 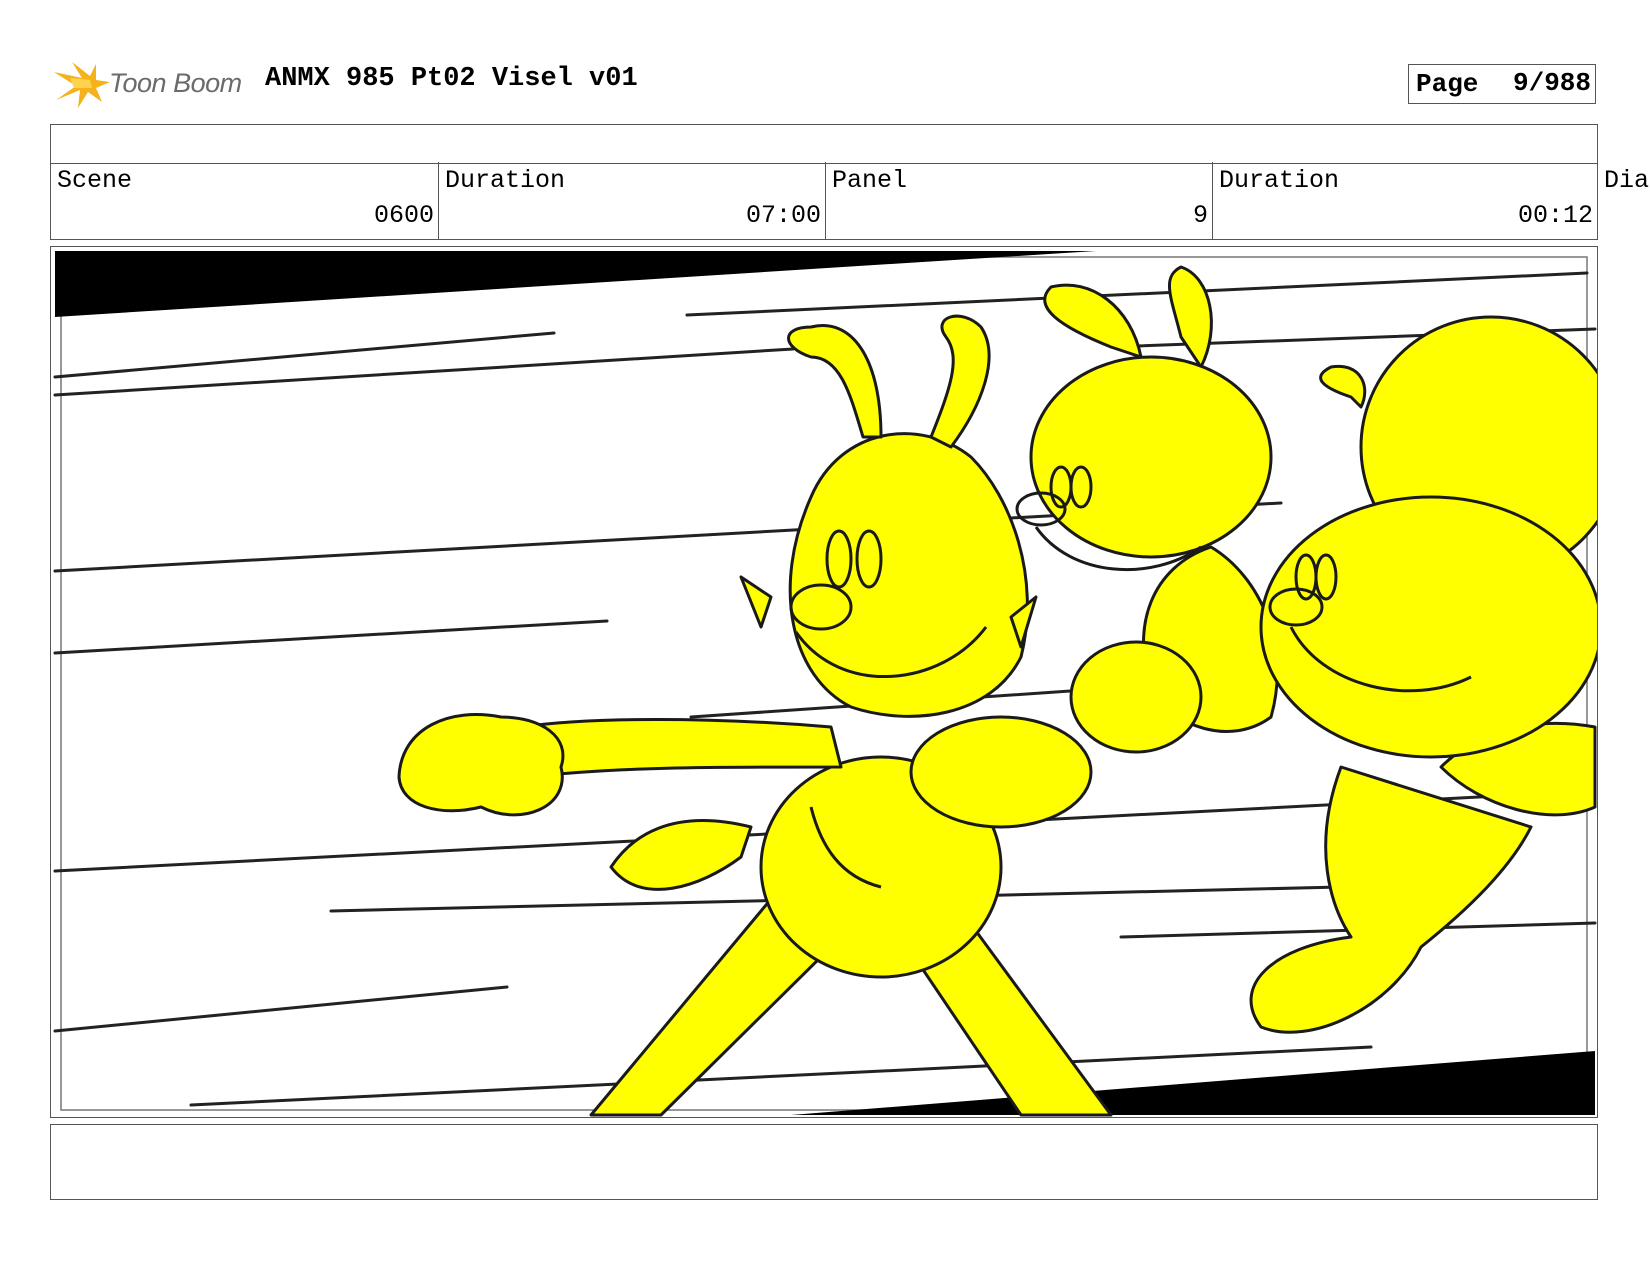 What do you see at coordinates (1019, 200) in the screenshot?
I see `panel-cell: Panel 9` at bounding box center [1019, 200].